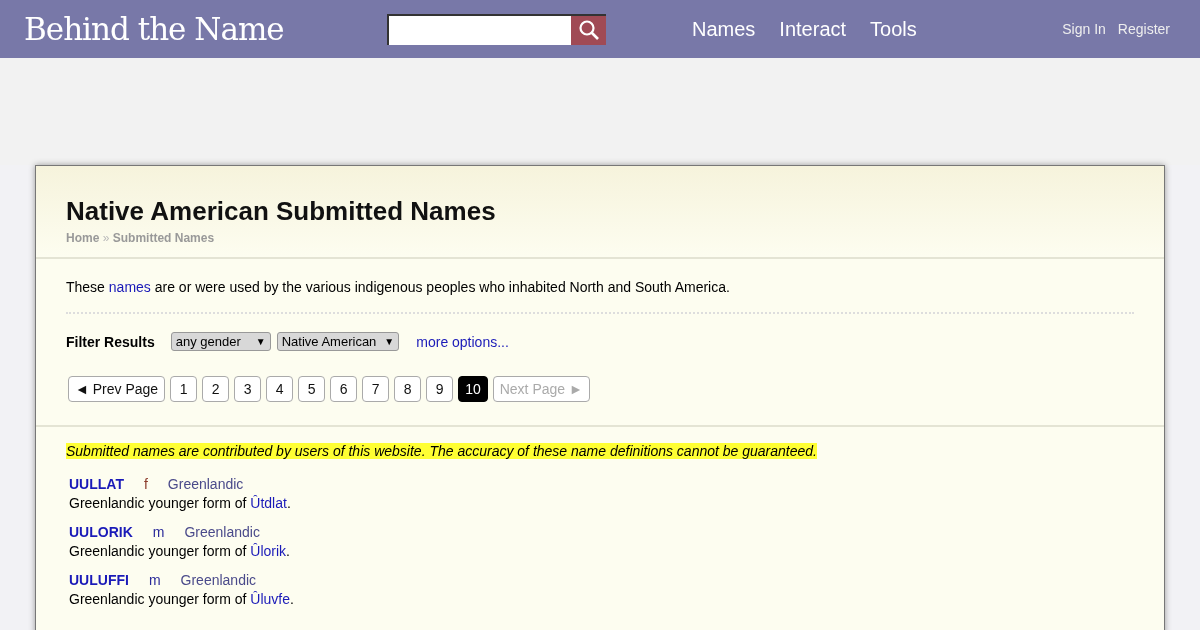 This screenshot has width=1200, height=630. I want to click on page-title: Native American Submitted Names, so click(281, 211).